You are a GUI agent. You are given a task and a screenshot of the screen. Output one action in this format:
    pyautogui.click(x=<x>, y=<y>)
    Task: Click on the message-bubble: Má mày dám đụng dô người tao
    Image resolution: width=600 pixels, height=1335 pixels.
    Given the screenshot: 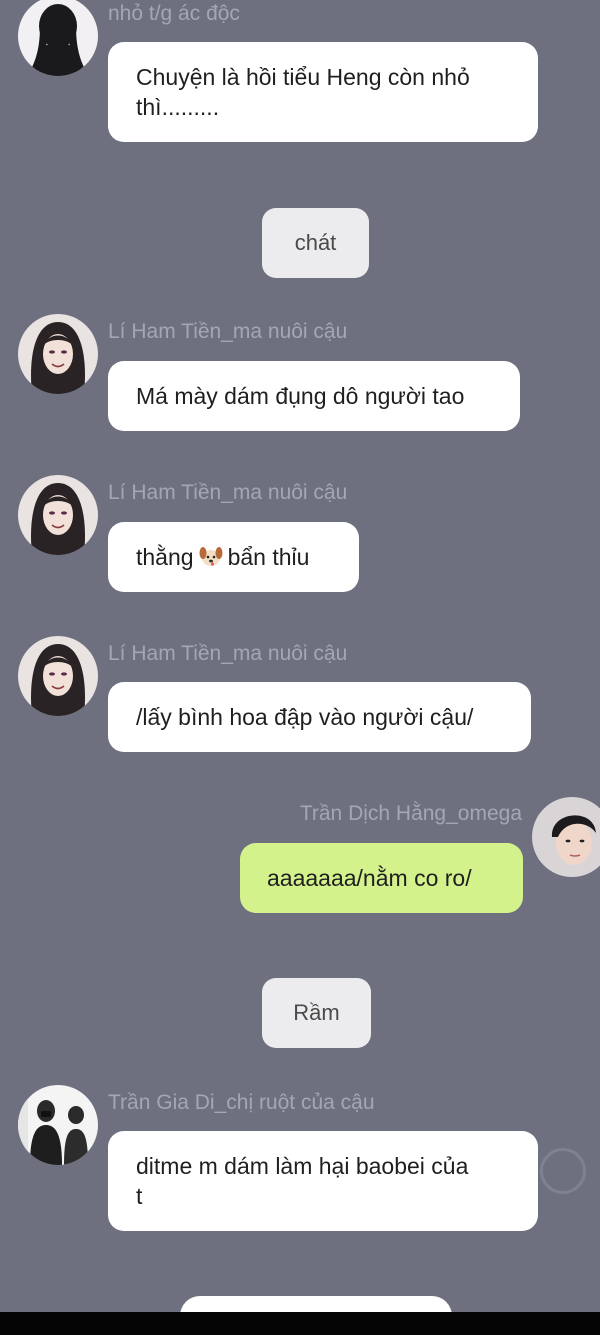 What is the action you would take?
    pyautogui.click(x=314, y=396)
    